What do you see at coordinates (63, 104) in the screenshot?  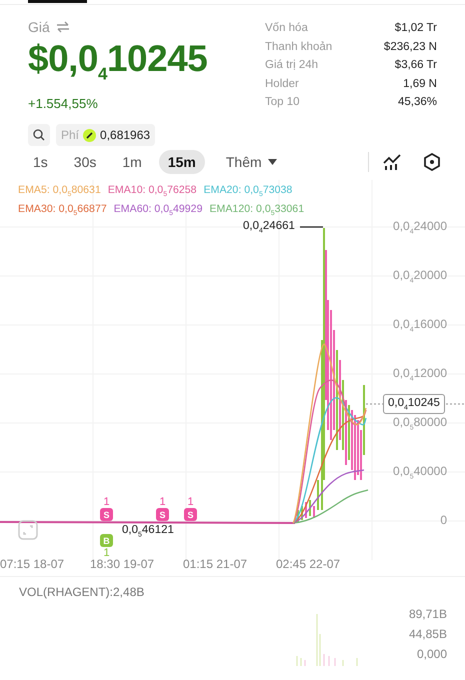 I see `price-change: +1.554,55%` at bounding box center [63, 104].